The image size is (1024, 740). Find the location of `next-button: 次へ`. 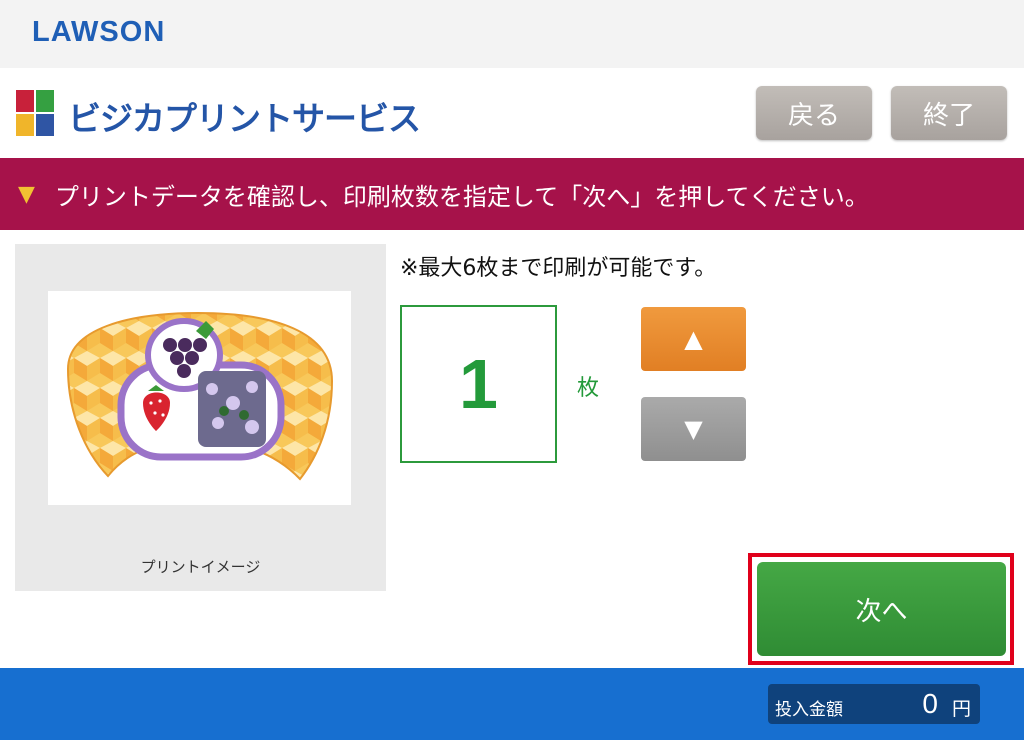

next-button: 次へ is located at coordinates (881, 609).